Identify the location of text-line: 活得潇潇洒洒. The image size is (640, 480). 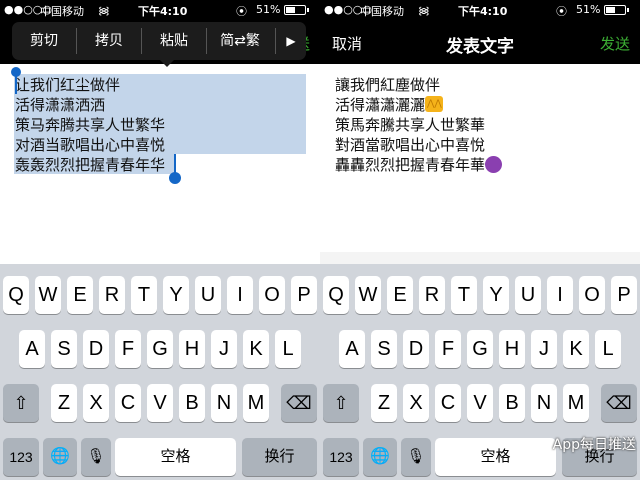
(60, 105).